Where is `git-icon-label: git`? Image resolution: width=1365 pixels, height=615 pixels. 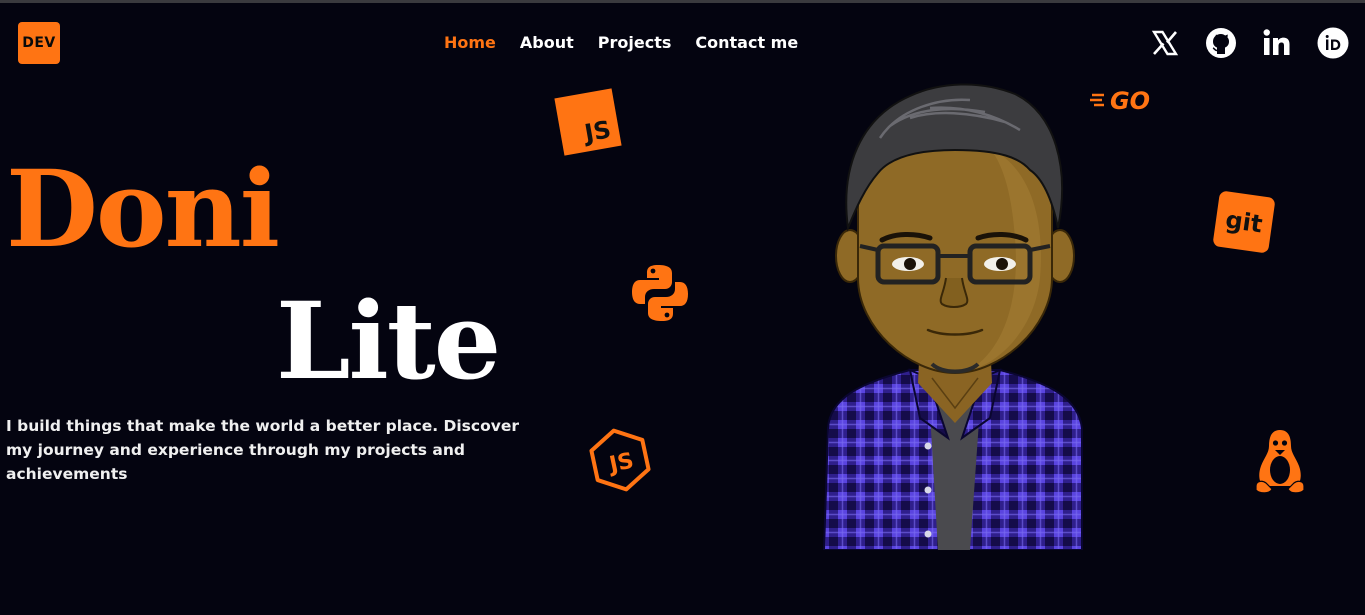
git-icon-label: git is located at coordinates (1244, 222).